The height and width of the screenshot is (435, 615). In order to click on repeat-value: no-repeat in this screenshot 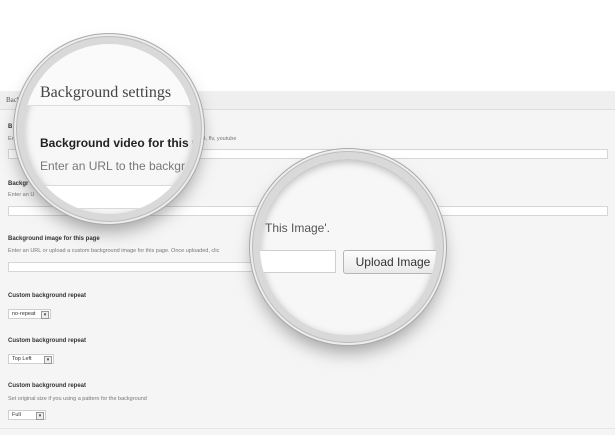, I will do `click(24, 314)`.